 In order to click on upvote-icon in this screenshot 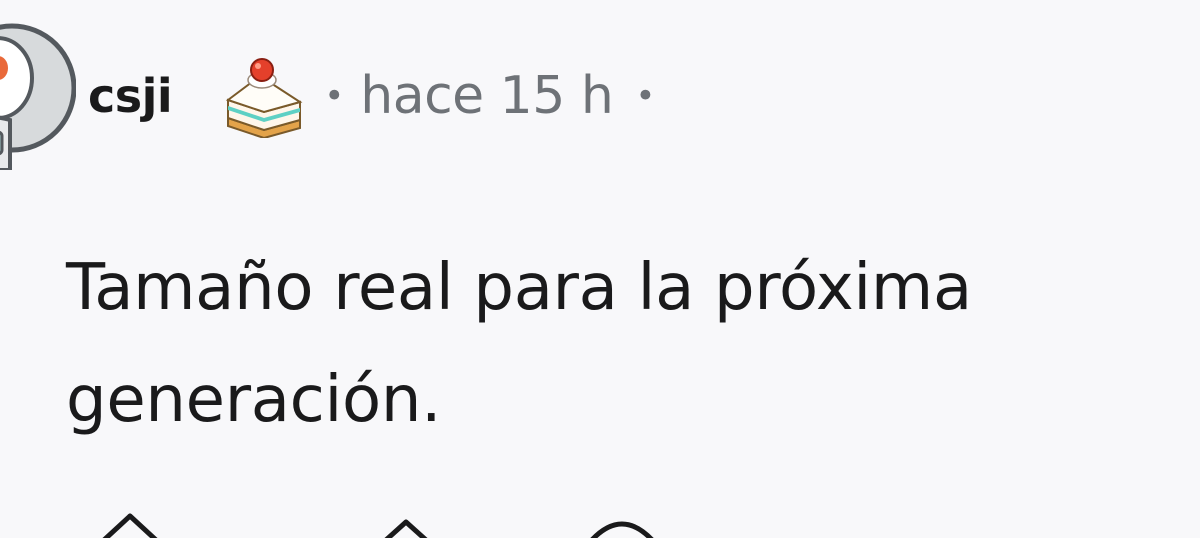, I will do `click(130, 525)`.